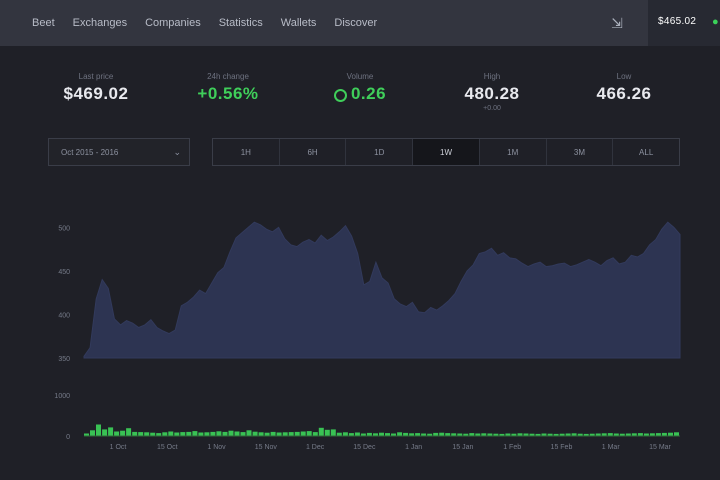  I want to click on chevron-down-icon: ⌄, so click(177, 152).